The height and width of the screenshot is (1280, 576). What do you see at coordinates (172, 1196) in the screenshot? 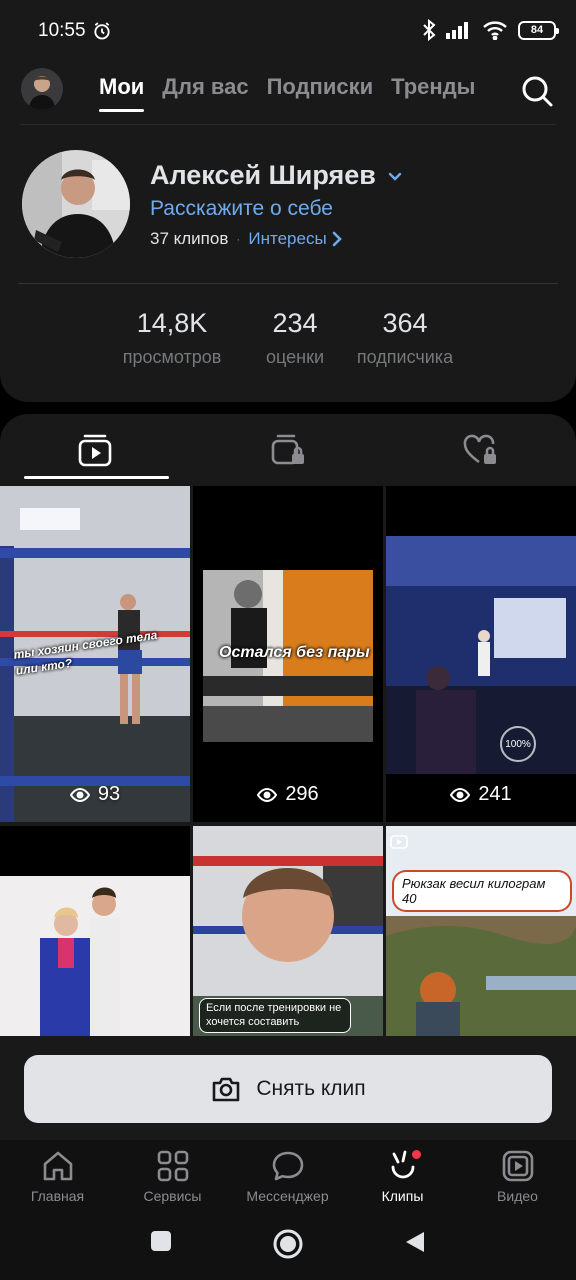
I see `tab-label: Сервисы` at bounding box center [172, 1196].